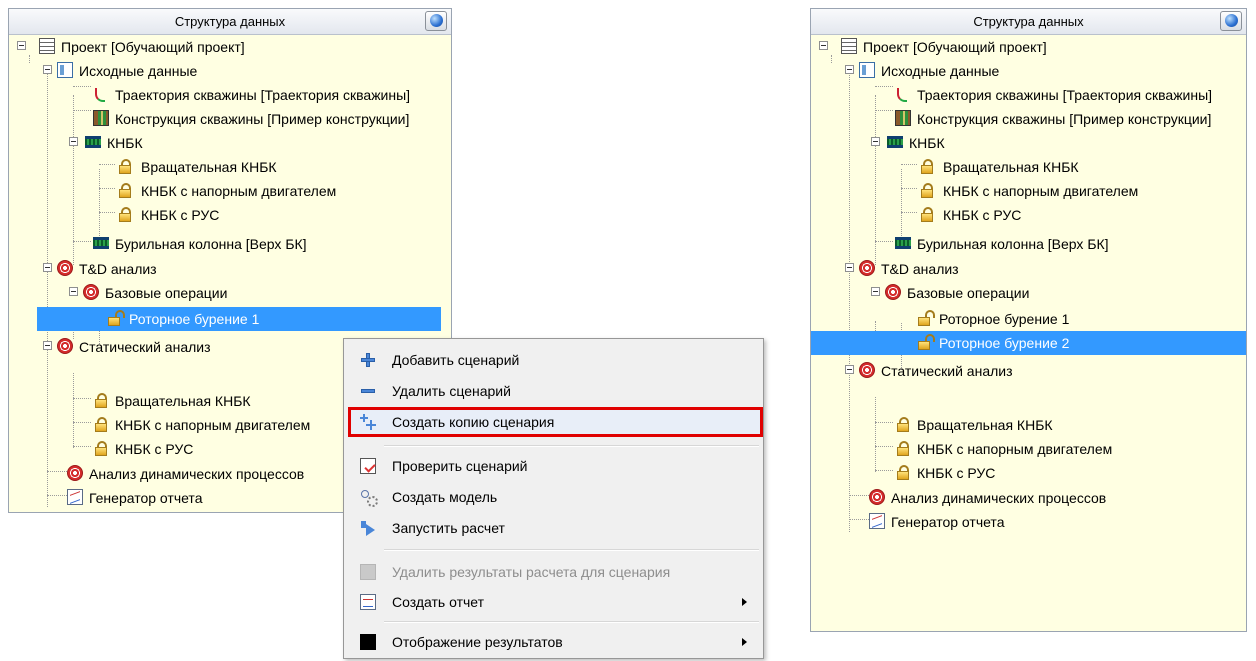 This screenshot has width=1256, height=661. Describe the element at coordinates (1028, 498) in the screenshot. I see `tree-item-dynamic-analysis: Анализ динамических процессов` at that location.